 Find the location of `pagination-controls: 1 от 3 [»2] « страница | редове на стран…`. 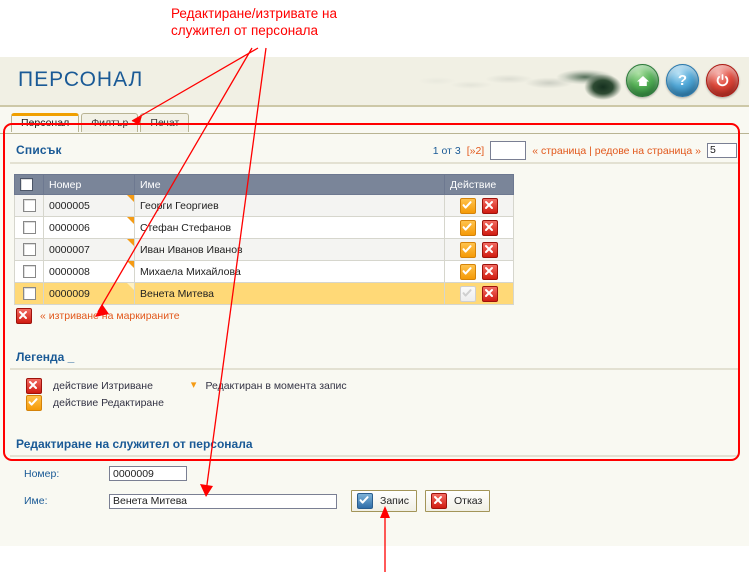

pagination-controls: 1 от 3 [»2] « страница | редове на стран… is located at coordinates (585, 150).